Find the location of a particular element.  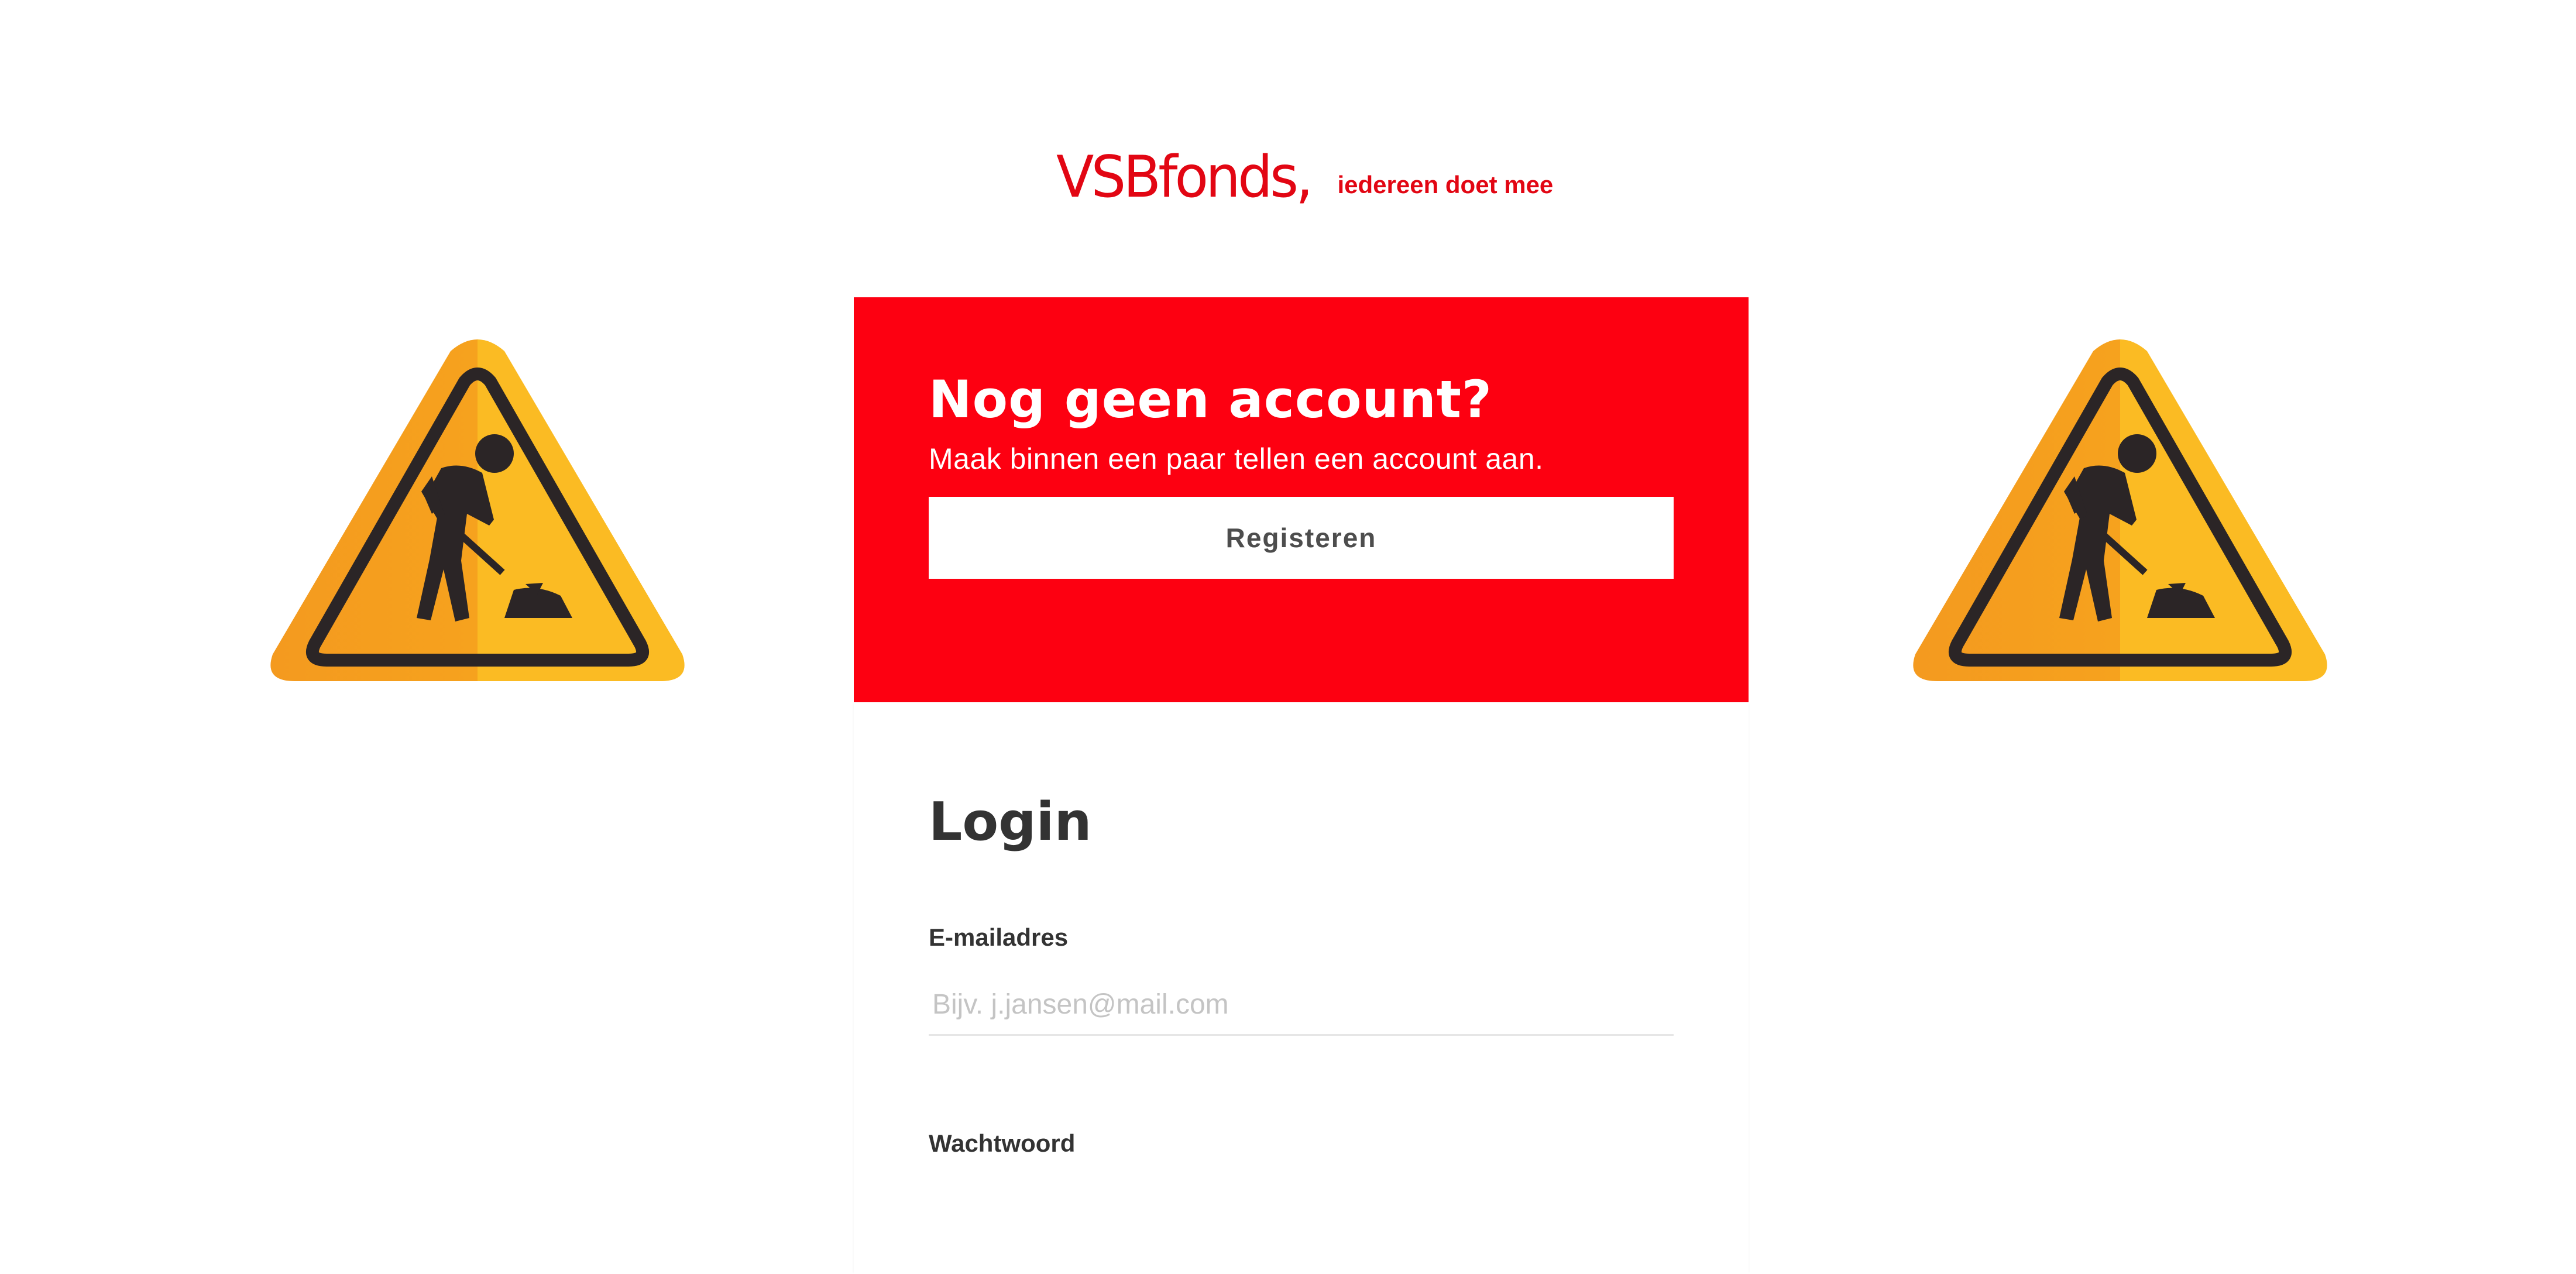

register-heading: Nog geen account? is located at coordinates (1210, 399).